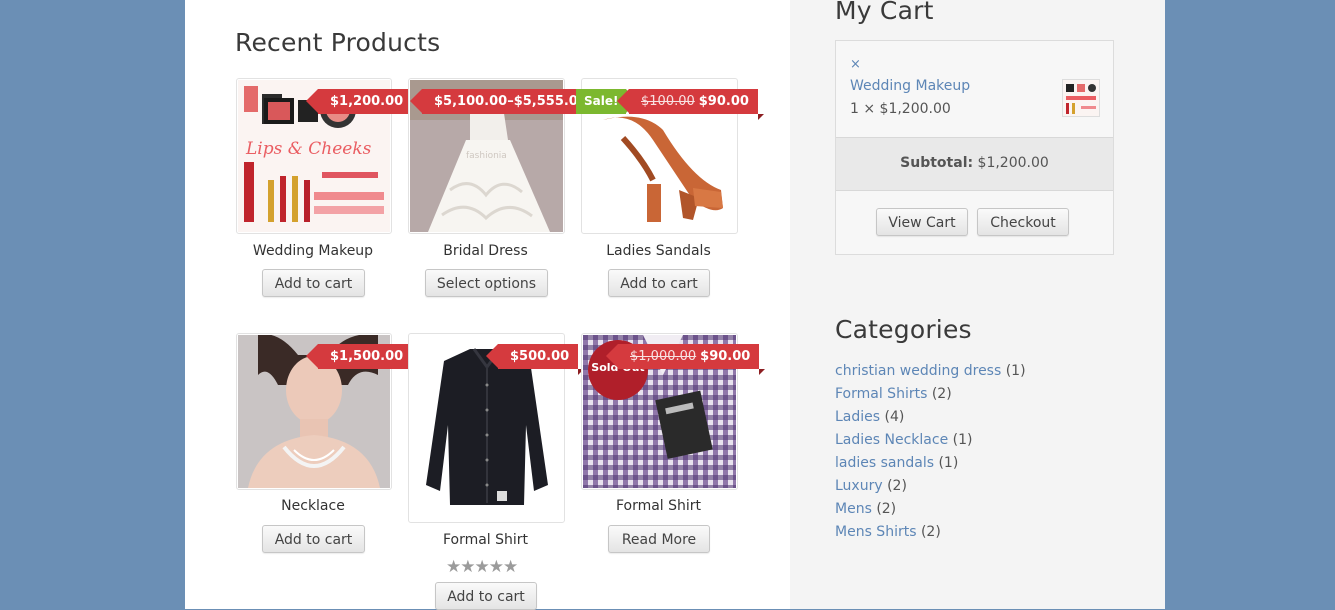  Describe the element at coordinates (1023, 222) in the screenshot. I see `checkout-button: Checkout` at that location.